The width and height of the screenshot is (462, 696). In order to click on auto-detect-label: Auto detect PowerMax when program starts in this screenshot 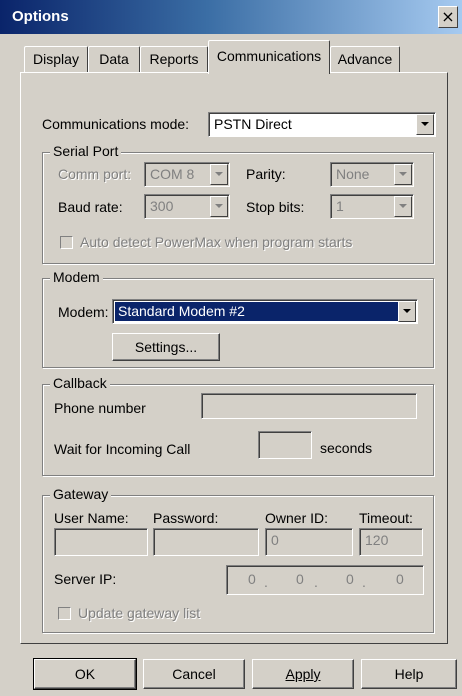, I will do `click(216, 242)`.